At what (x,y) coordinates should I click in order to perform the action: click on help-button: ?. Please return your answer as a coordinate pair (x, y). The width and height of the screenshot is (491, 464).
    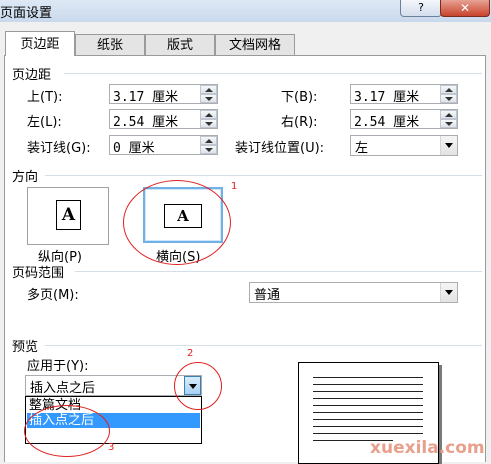
    Looking at the image, I should click on (421, 8).